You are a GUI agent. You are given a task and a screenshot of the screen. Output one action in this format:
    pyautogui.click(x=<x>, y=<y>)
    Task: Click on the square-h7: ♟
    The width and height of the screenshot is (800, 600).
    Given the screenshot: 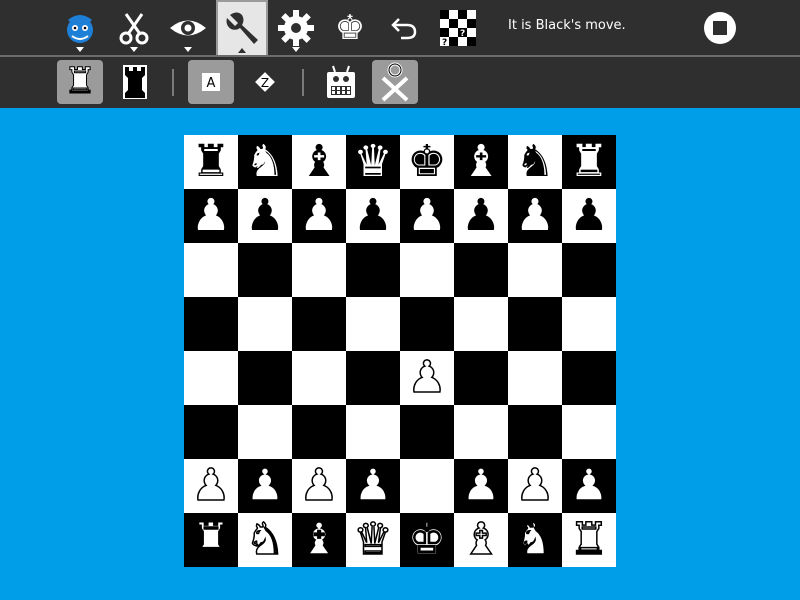 What is the action you would take?
    pyautogui.click(x=589, y=216)
    